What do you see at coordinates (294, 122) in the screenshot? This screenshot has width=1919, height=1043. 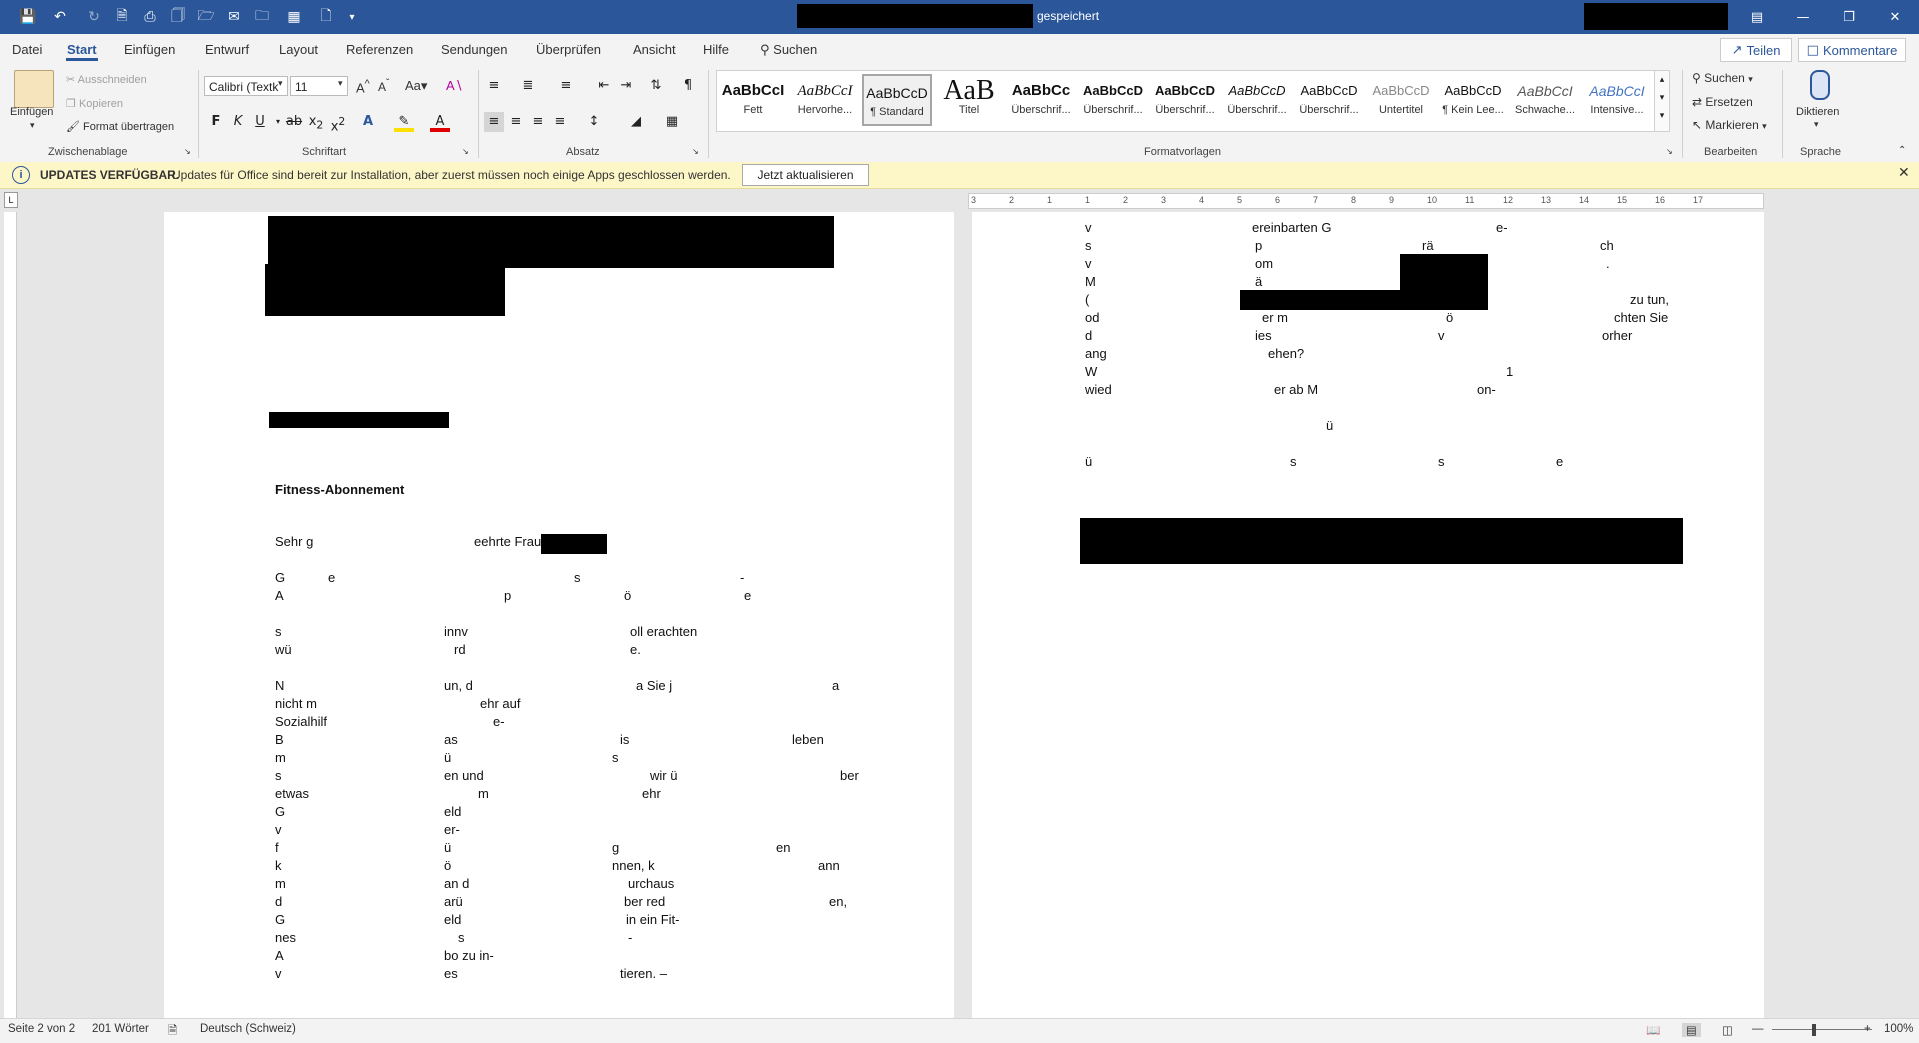 I see `strikethrough-icon: ab` at bounding box center [294, 122].